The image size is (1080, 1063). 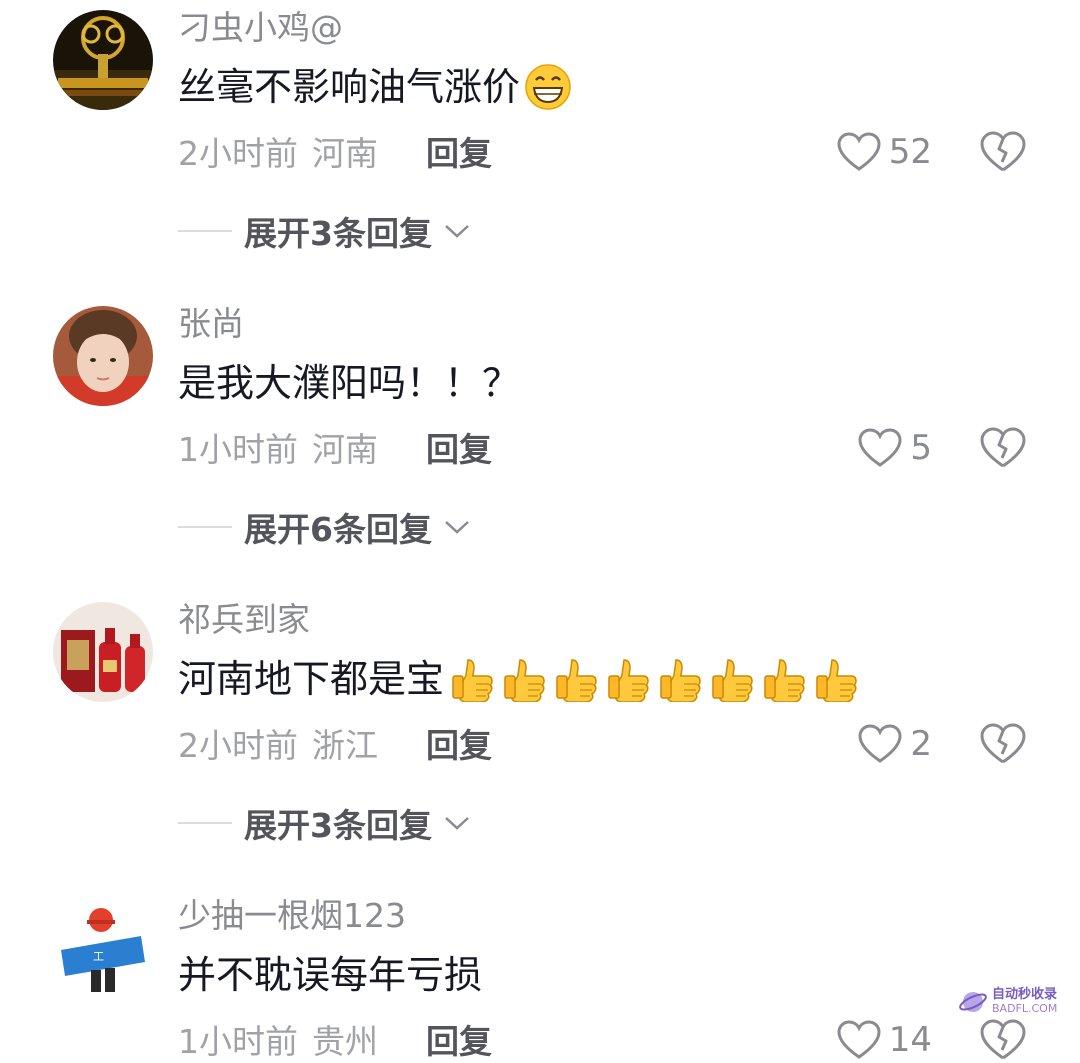 I want to click on like-count: 14, so click(x=910, y=1040).